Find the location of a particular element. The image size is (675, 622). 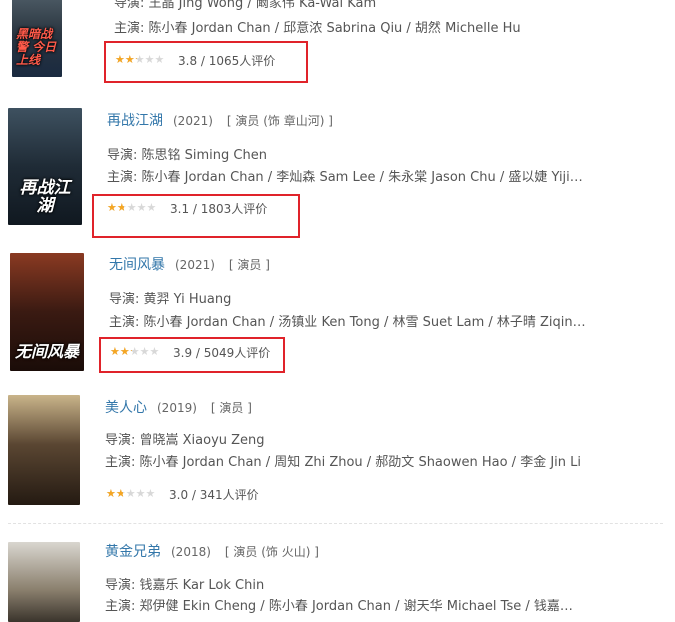

movie-title-link: 黄金兄弟 is located at coordinates (133, 552).